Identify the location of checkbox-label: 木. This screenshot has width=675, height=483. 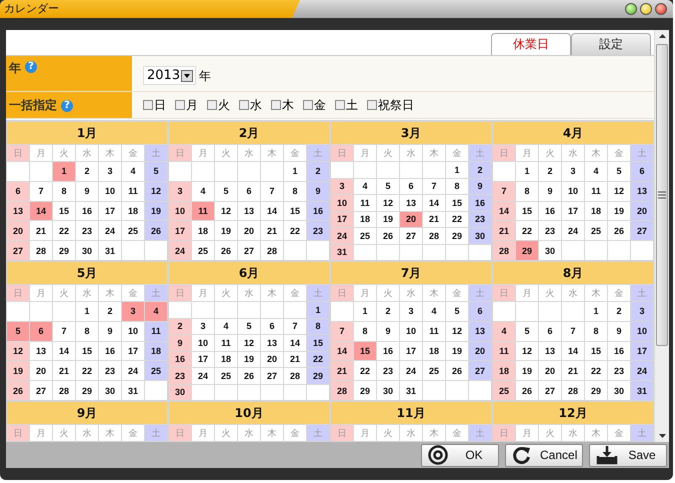
(288, 105).